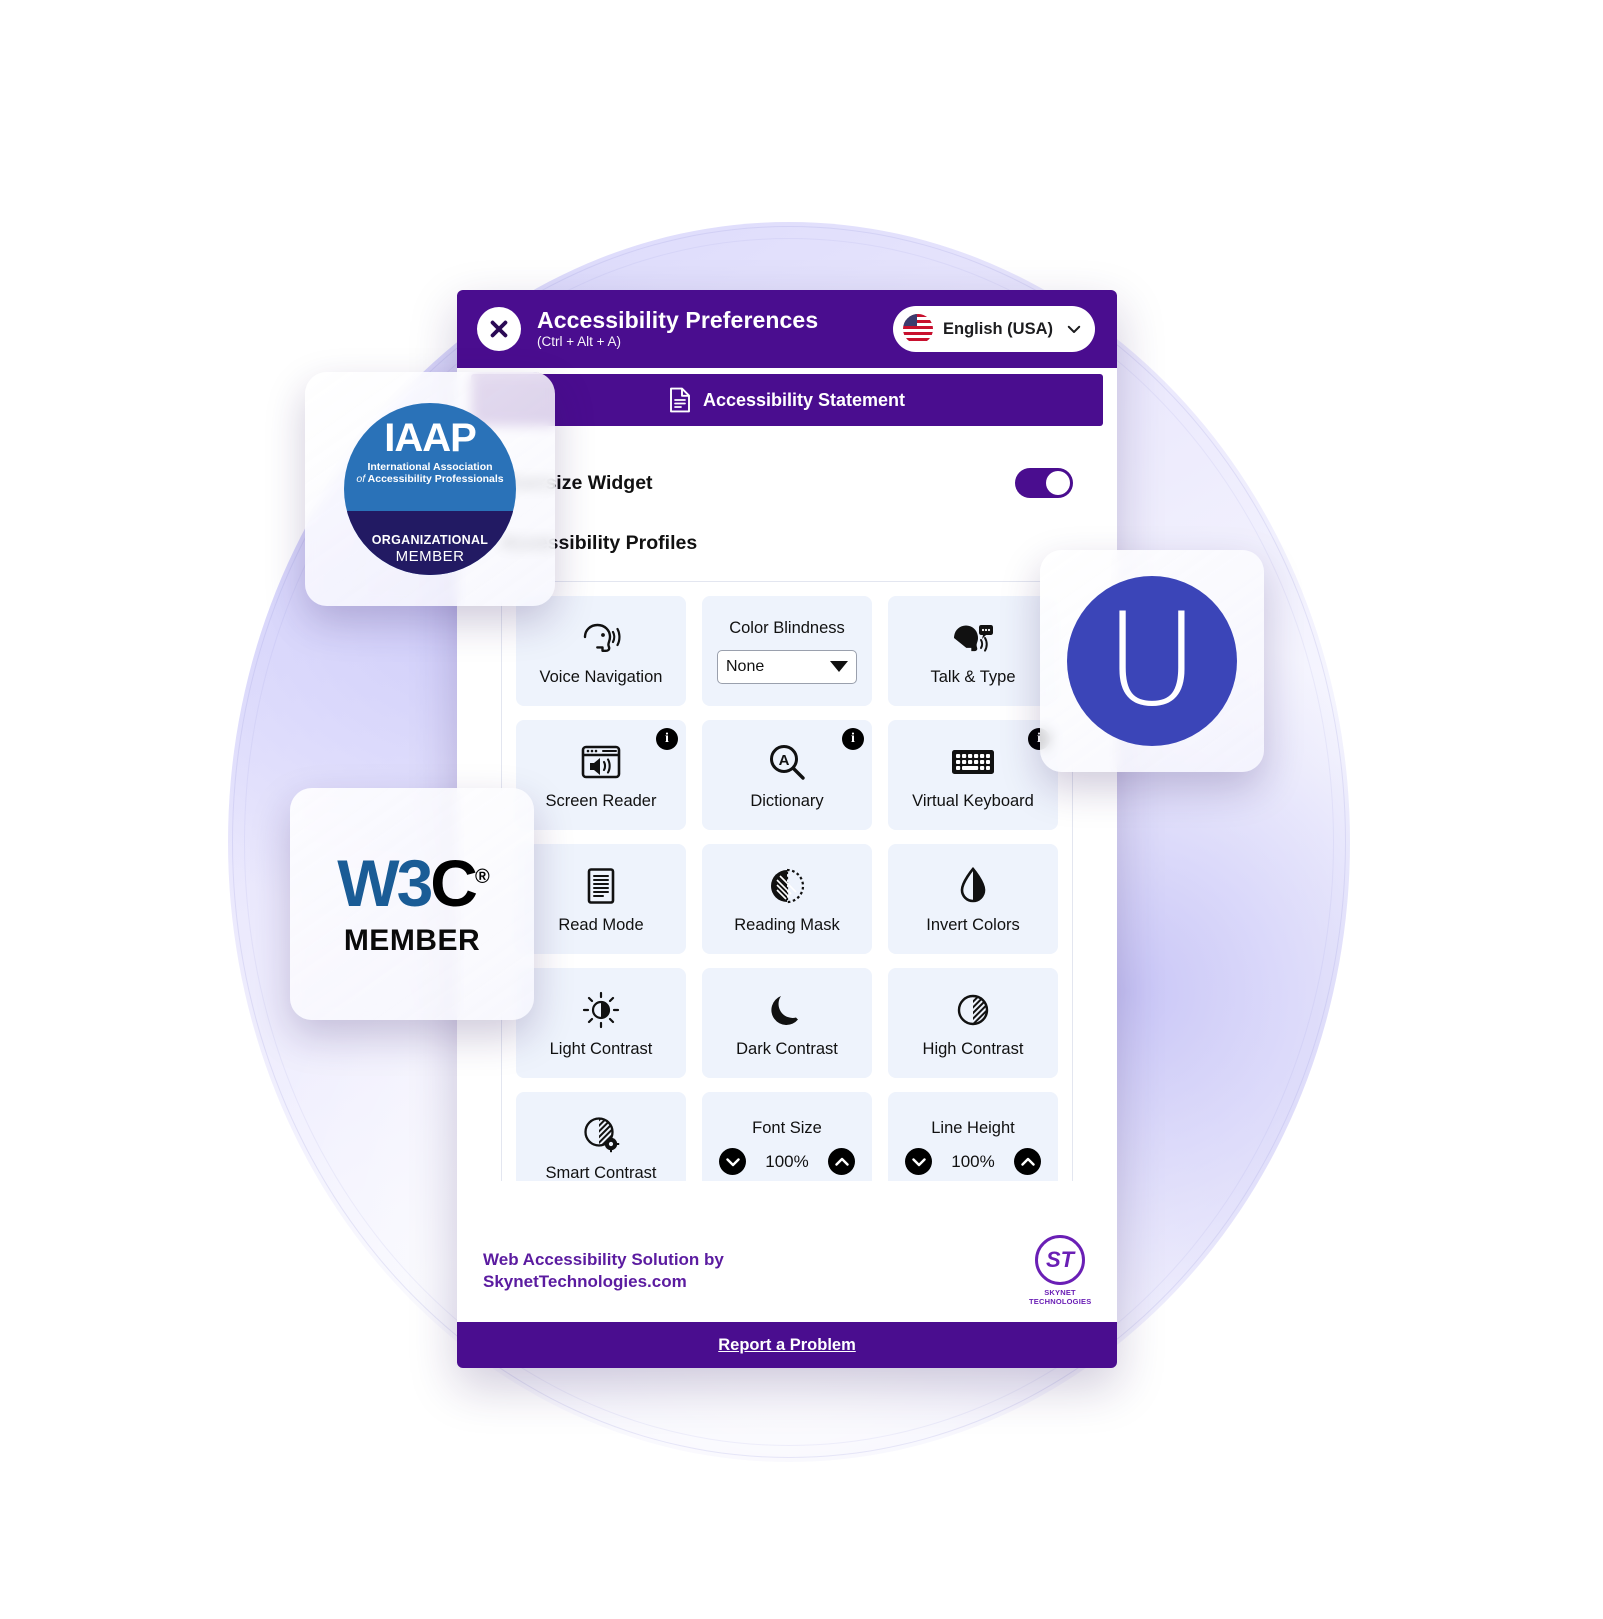 This screenshot has width=1603, height=1619. I want to click on reading-mask-icon, so click(787, 886).